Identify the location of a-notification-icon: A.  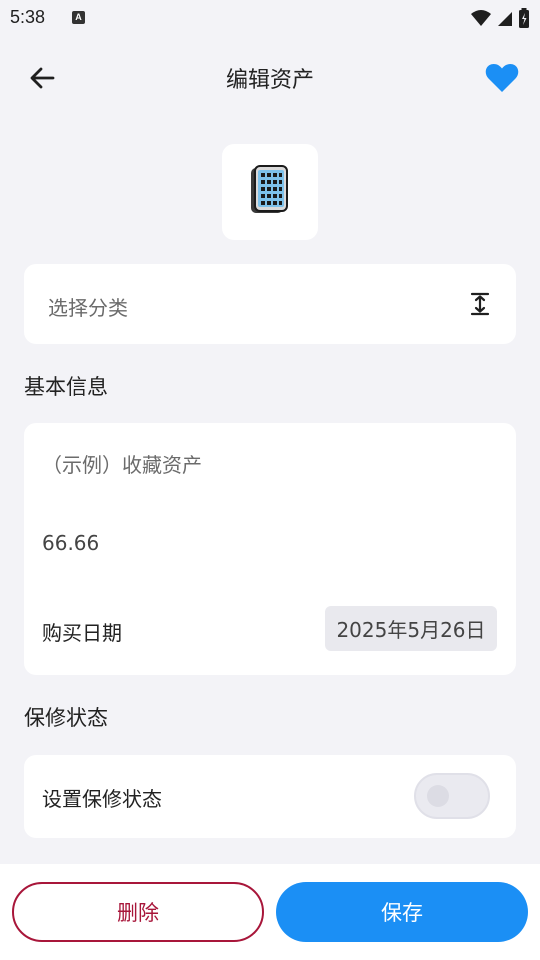
(78, 17).